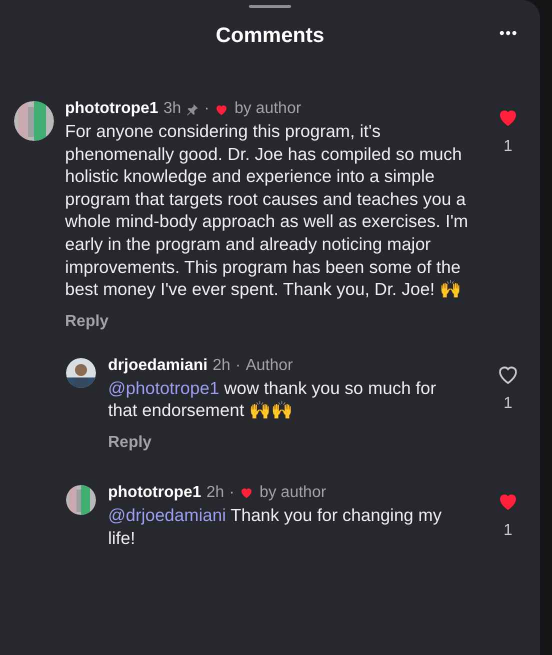 This screenshot has width=552, height=655. Describe the element at coordinates (269, 366) in the screenshot. I see `author-label: Author` at that location.